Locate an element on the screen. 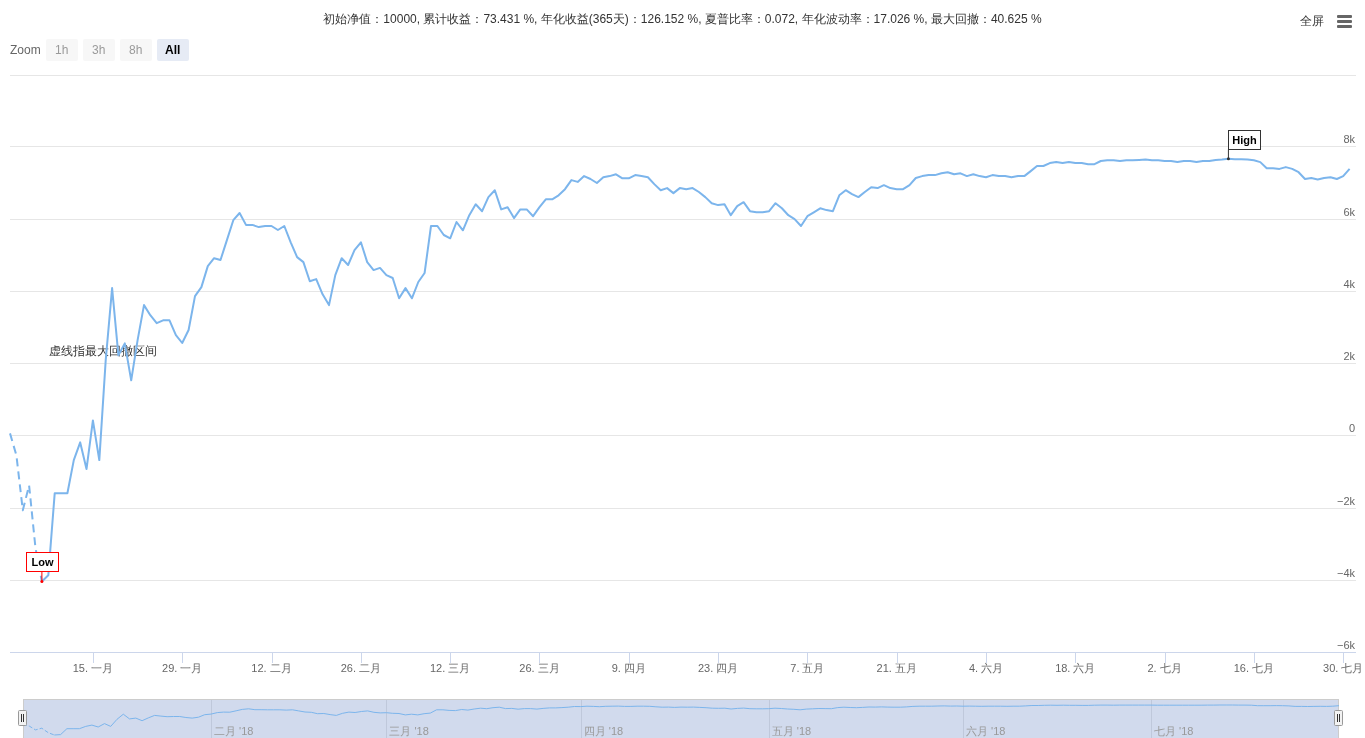 The image size is (1365, 738). y-axis-label: −6k is located at coordinates (1345, 645).